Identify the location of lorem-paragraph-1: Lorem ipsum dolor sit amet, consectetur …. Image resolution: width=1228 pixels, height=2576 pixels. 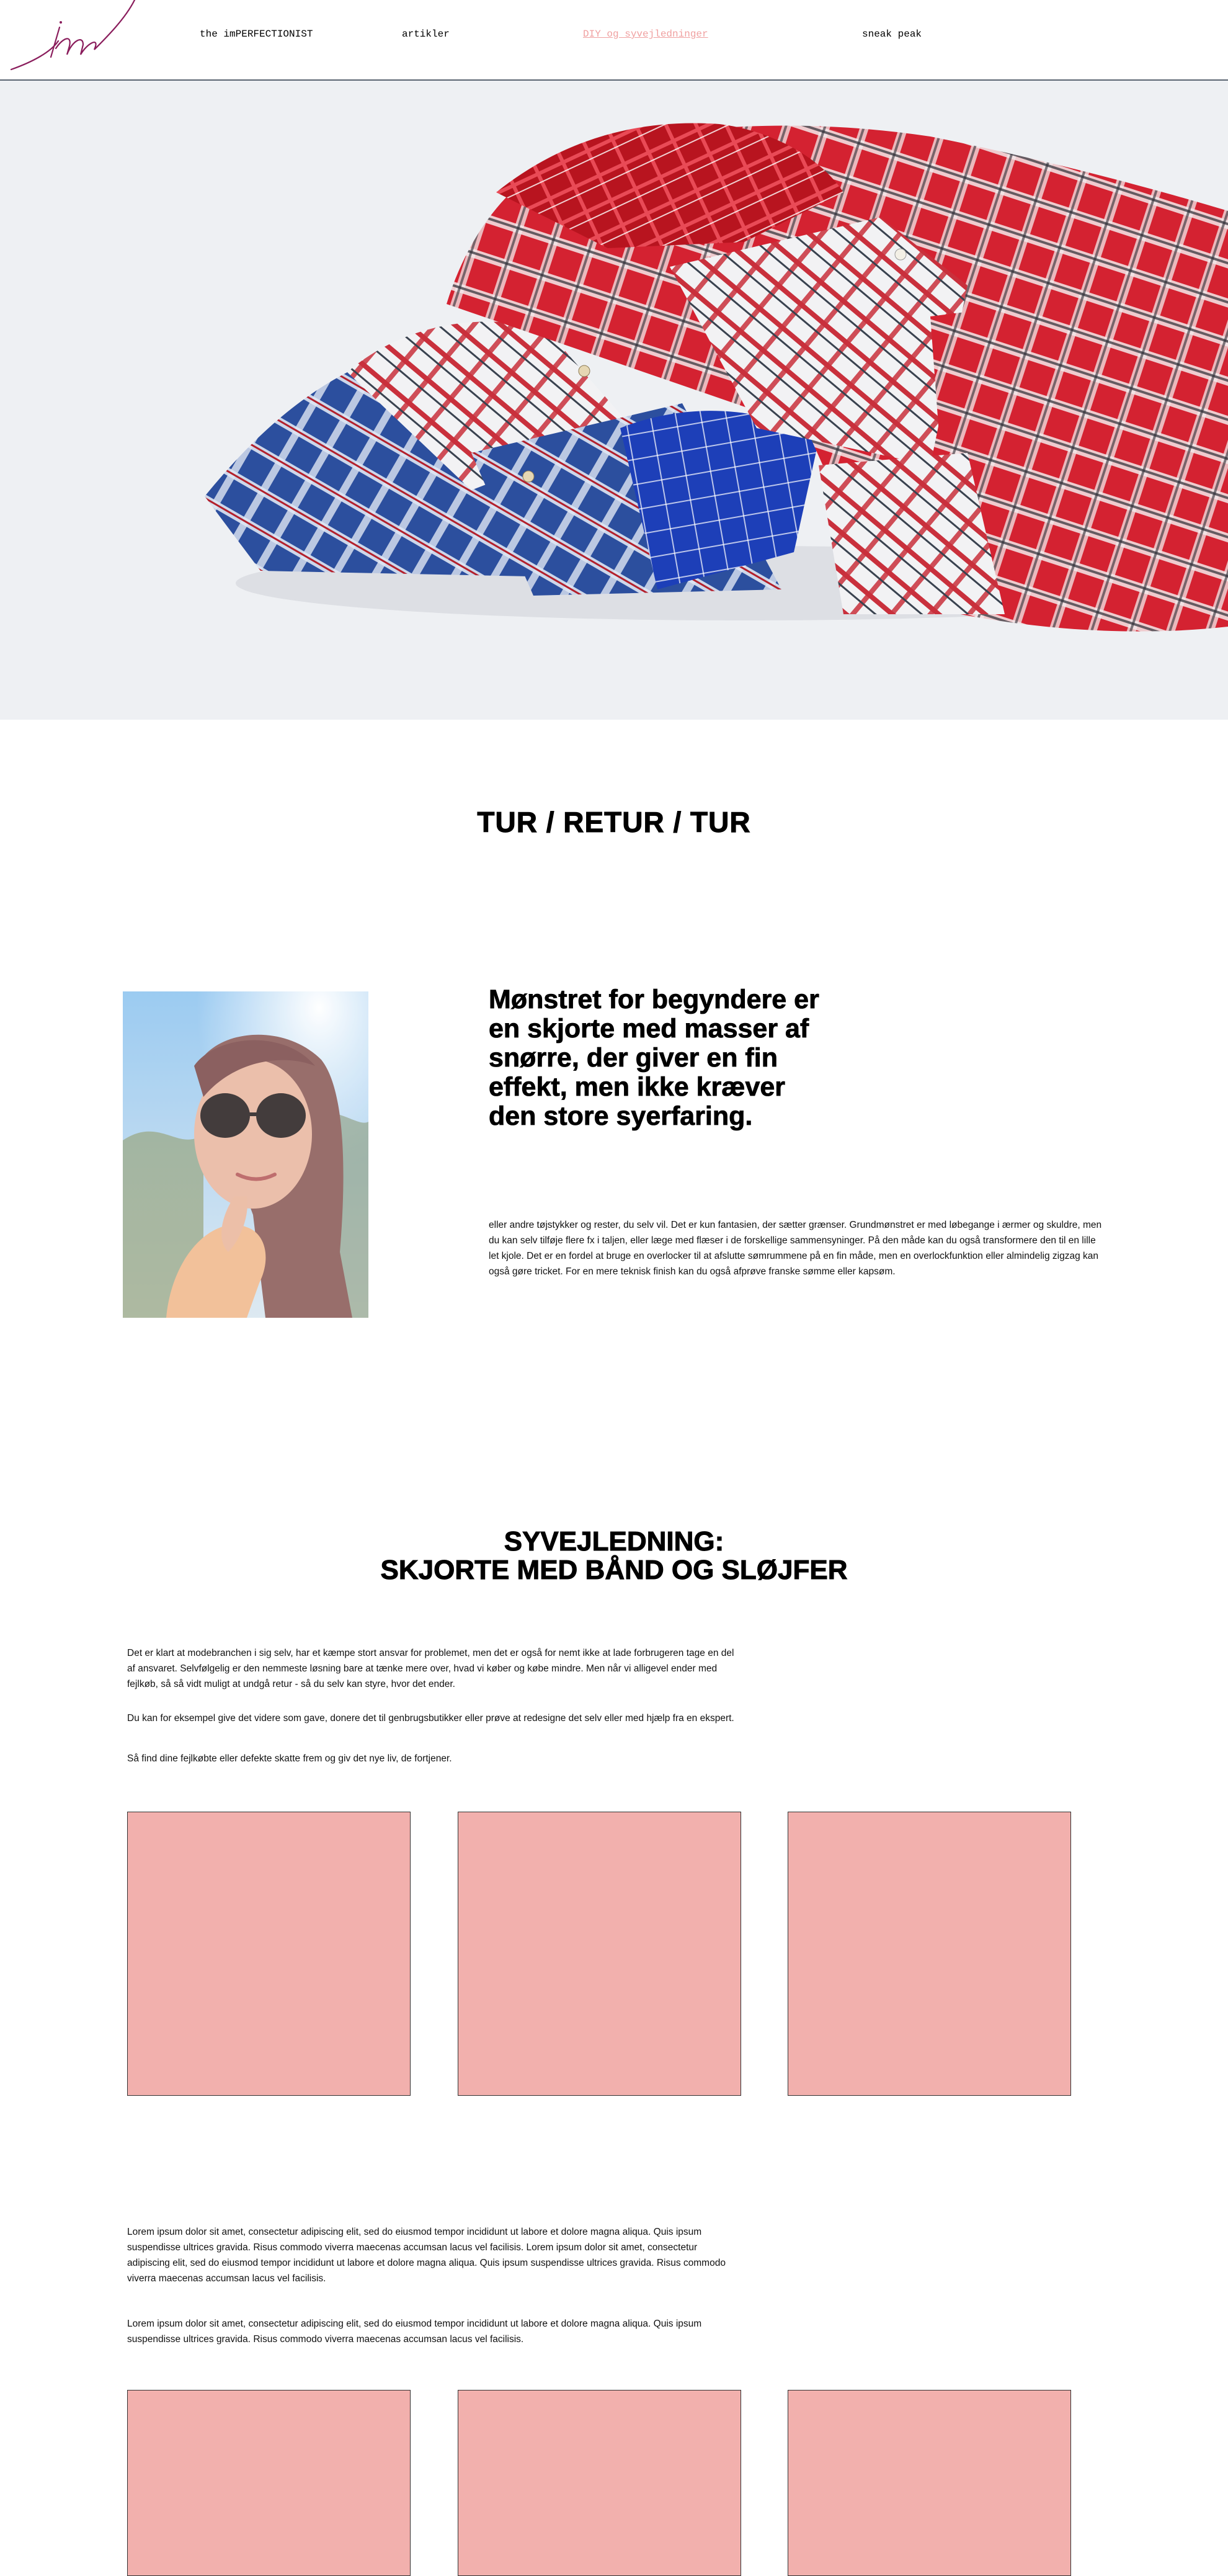
(426, 2255).